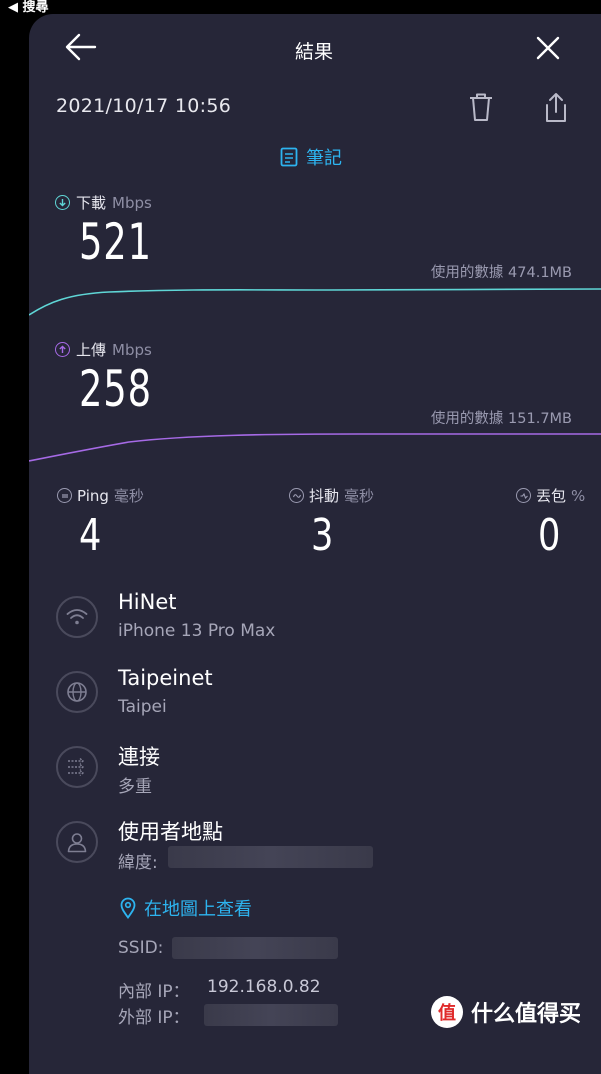  What do you see at coordinates (115, 242) in the screenshot?
I see `download-speed-value: 521` at bounding box center [115, 242].